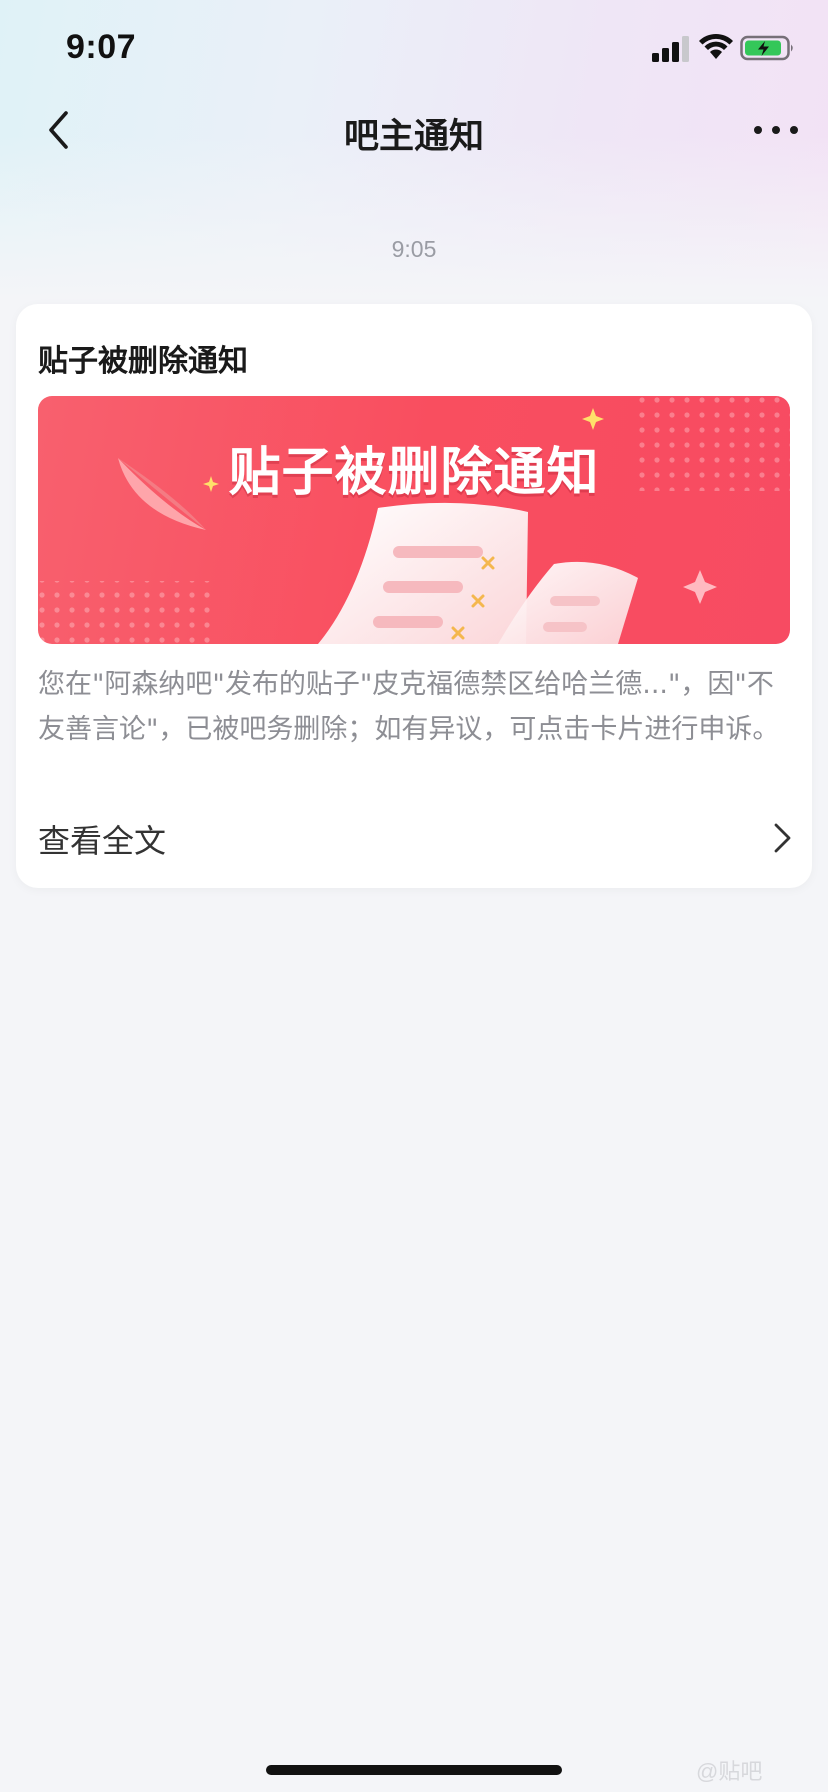  I want to click on more-button, so click(776, 130).